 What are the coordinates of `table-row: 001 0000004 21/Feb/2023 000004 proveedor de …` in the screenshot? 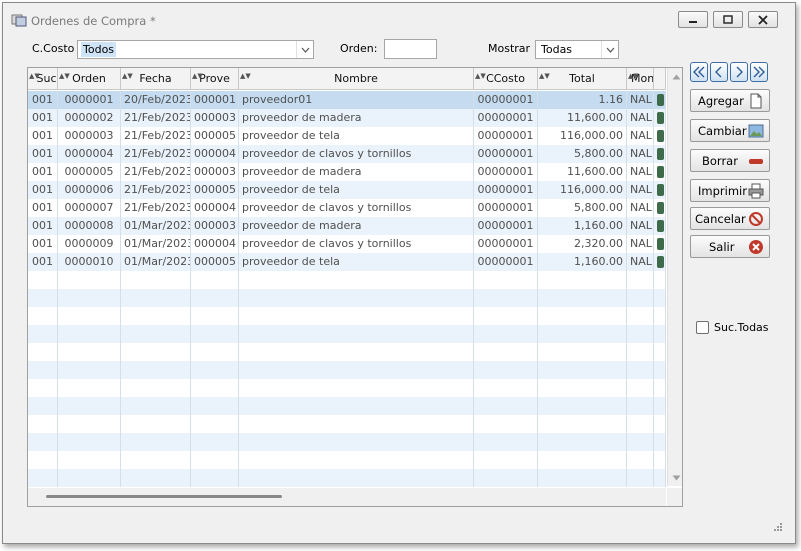 It's located at (347, 154).